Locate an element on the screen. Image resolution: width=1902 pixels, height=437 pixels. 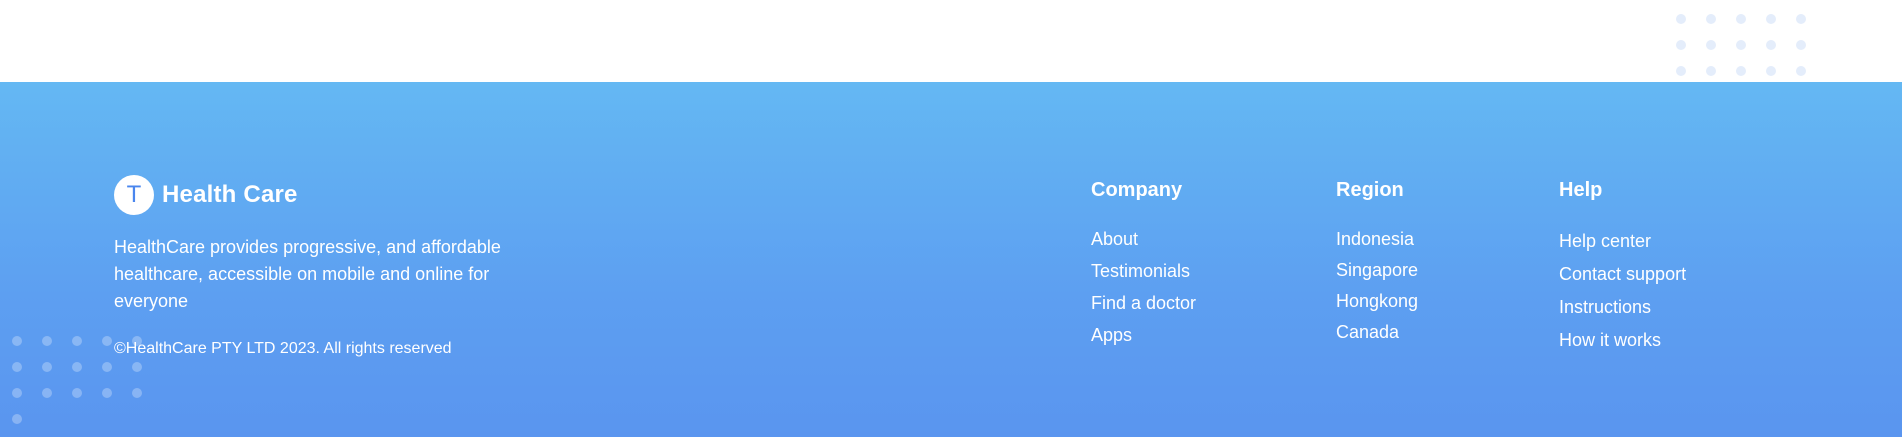
logo-icon: T is located at coordinates (134, 195).